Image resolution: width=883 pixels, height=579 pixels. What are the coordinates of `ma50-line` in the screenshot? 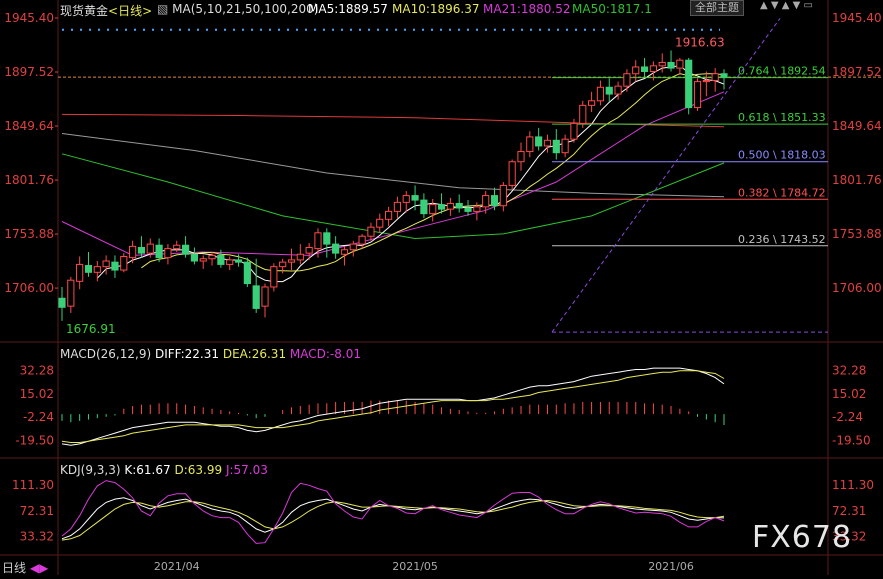 It's located at (393, 196).